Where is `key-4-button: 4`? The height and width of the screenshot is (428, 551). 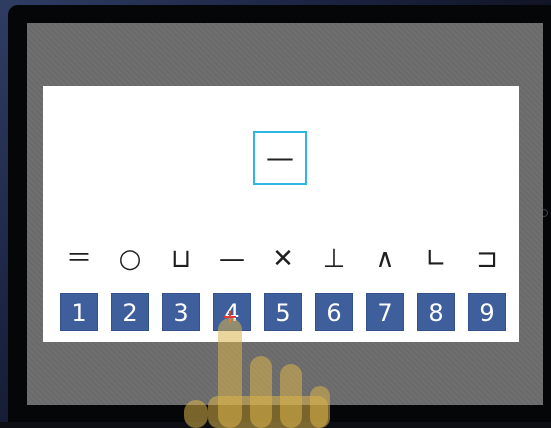 key-4-button: 4 is located at coordinates (232, 312).